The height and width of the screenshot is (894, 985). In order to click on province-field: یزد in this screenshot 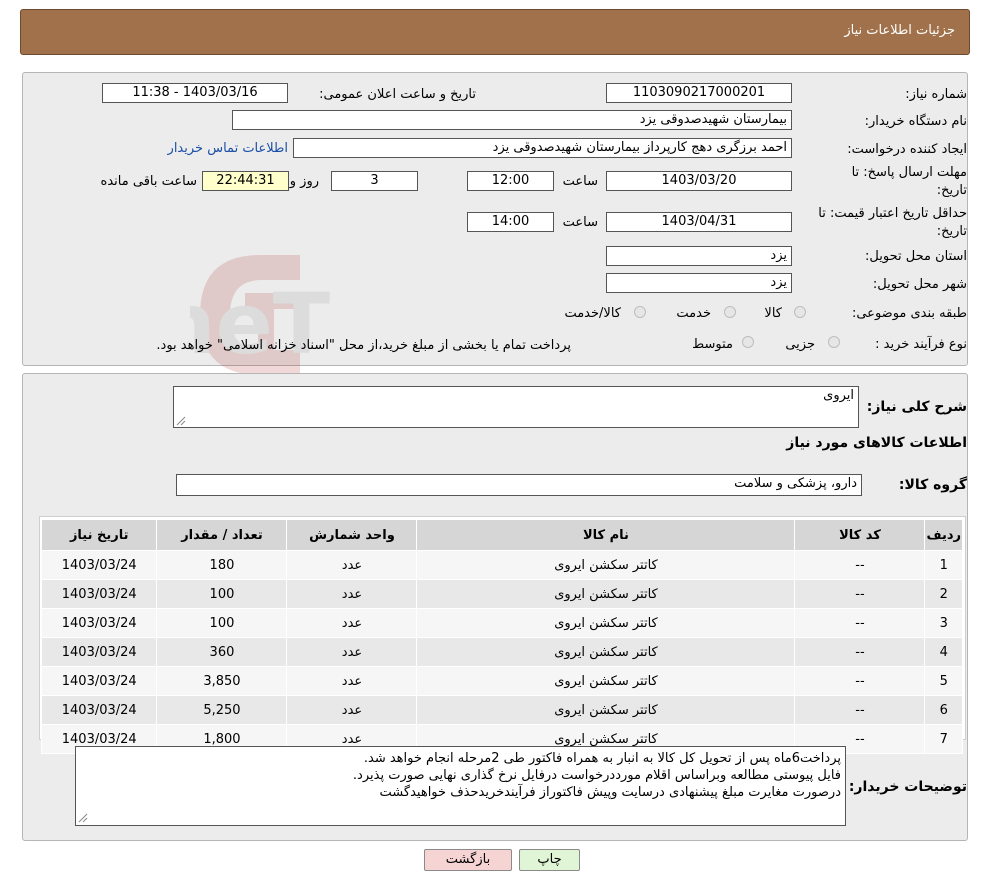, I will do `click(699, 256)`.